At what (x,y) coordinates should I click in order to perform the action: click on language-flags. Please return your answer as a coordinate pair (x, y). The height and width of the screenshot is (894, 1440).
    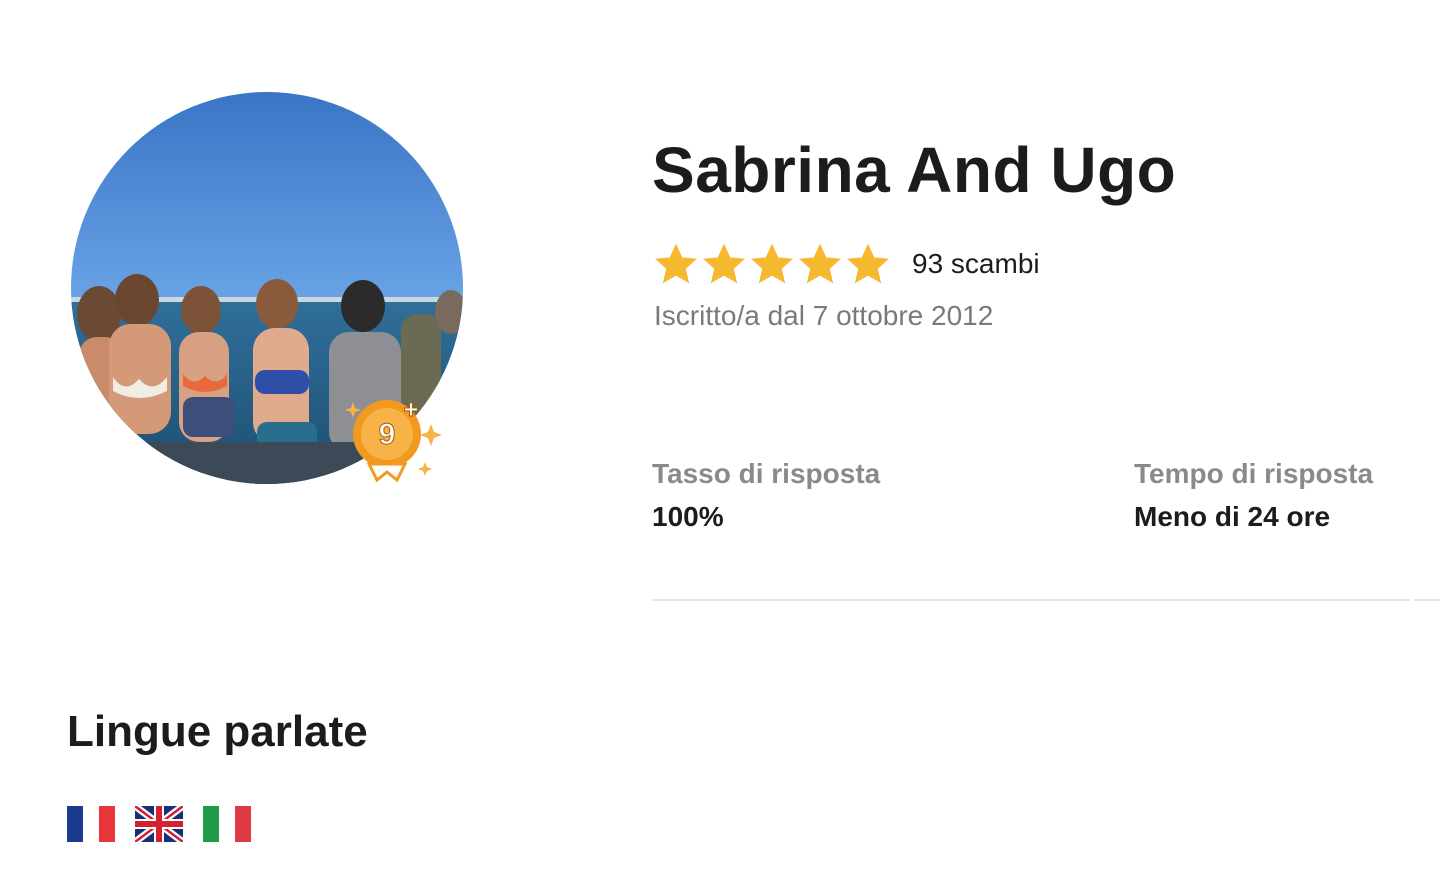
    Looking at the image, I should click on (159, 824).